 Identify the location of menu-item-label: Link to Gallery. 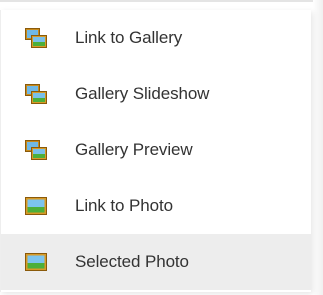
(129, 37).